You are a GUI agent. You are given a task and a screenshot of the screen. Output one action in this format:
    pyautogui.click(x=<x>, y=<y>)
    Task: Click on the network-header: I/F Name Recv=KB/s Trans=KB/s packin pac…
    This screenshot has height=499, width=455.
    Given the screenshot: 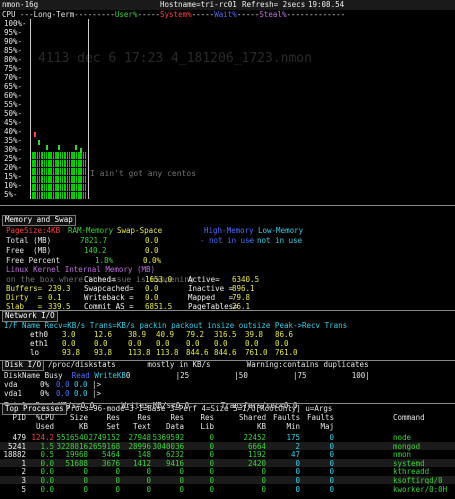 What is the action you would take?
    pyautogui.click(x=176, y=325)
    